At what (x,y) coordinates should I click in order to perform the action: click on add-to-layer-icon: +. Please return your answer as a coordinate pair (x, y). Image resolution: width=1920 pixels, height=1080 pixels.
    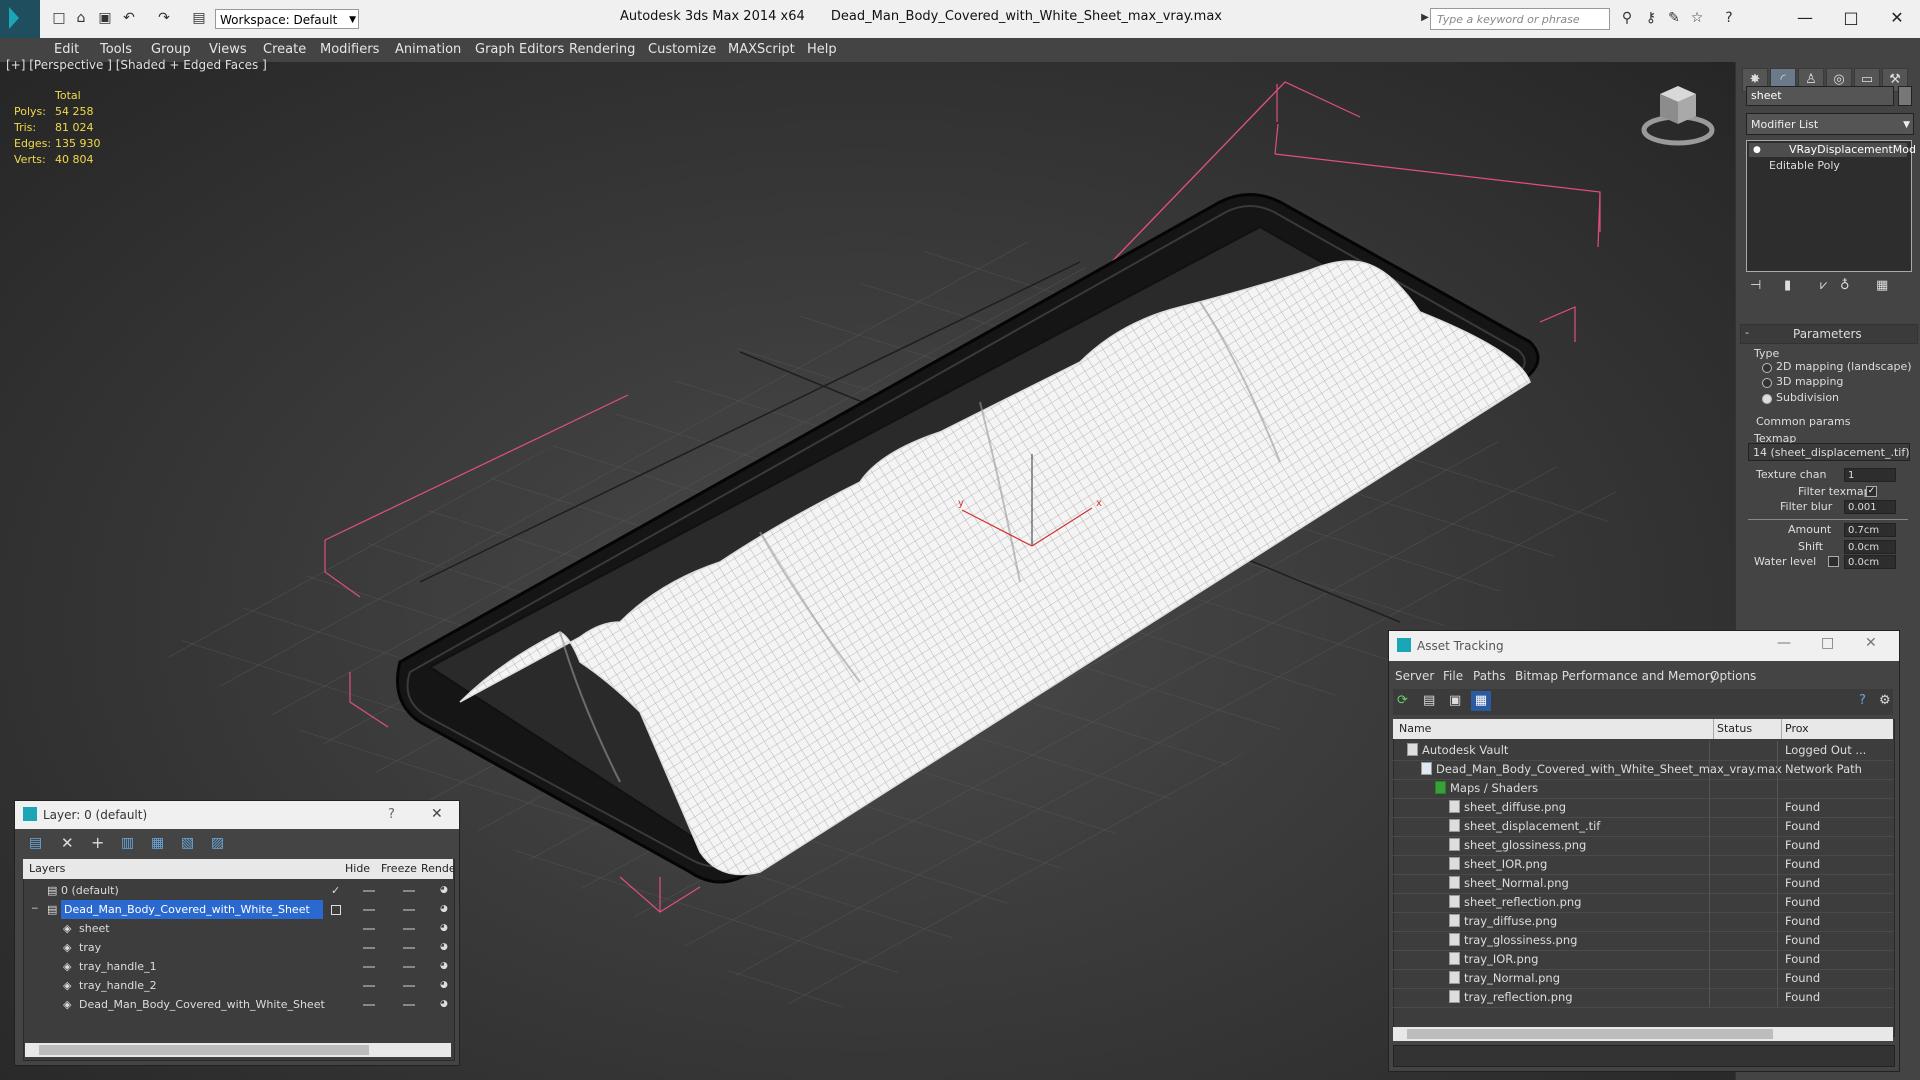
    Looking at the image, I should click on (97, 842).